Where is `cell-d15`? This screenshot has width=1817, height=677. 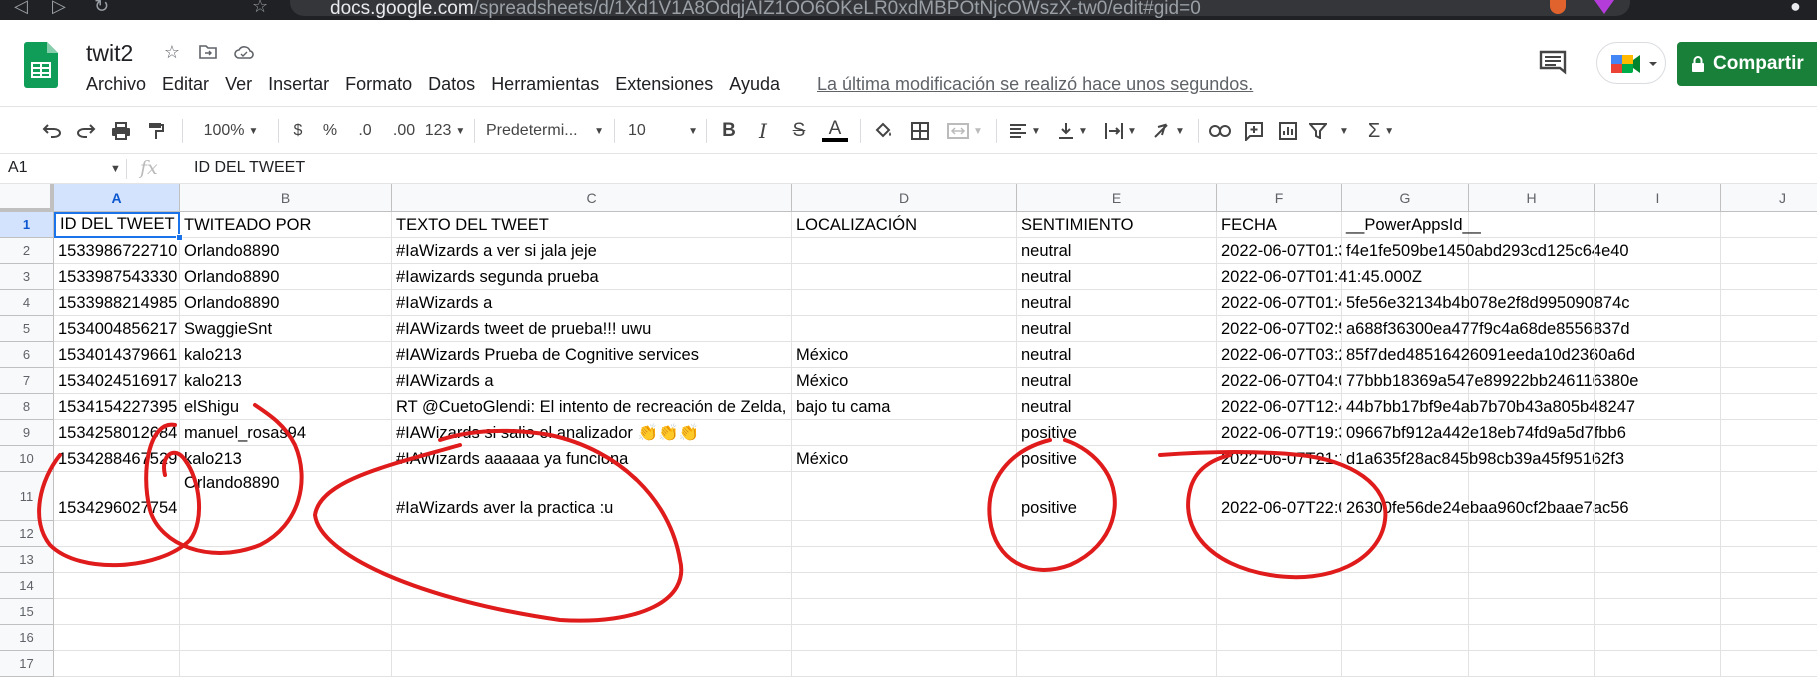
cell-d15 is located at coordinates (904, 612).